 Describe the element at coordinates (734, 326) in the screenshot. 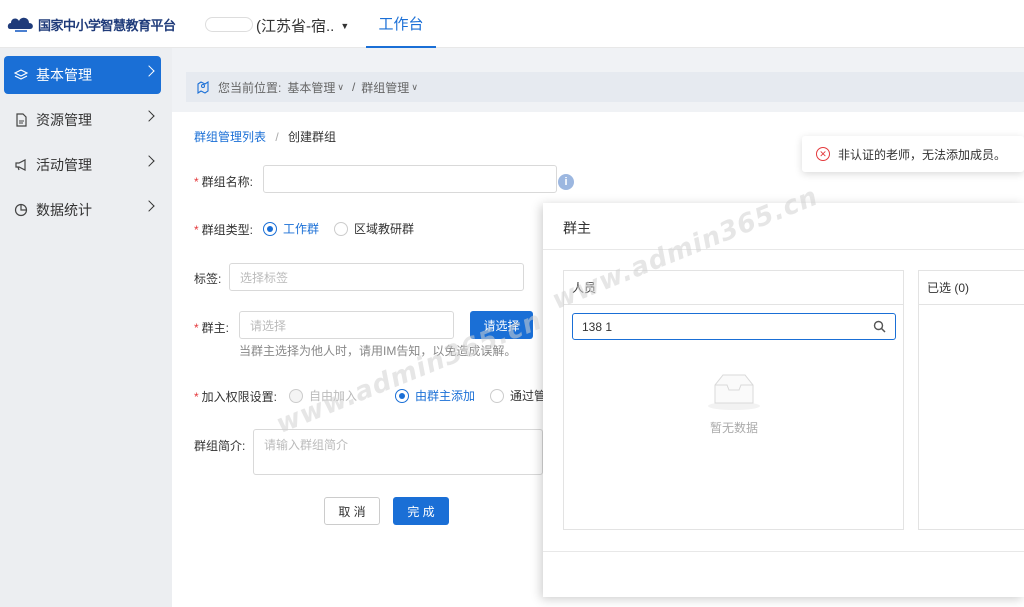

I see `people-search-input: 138 1` at that location.